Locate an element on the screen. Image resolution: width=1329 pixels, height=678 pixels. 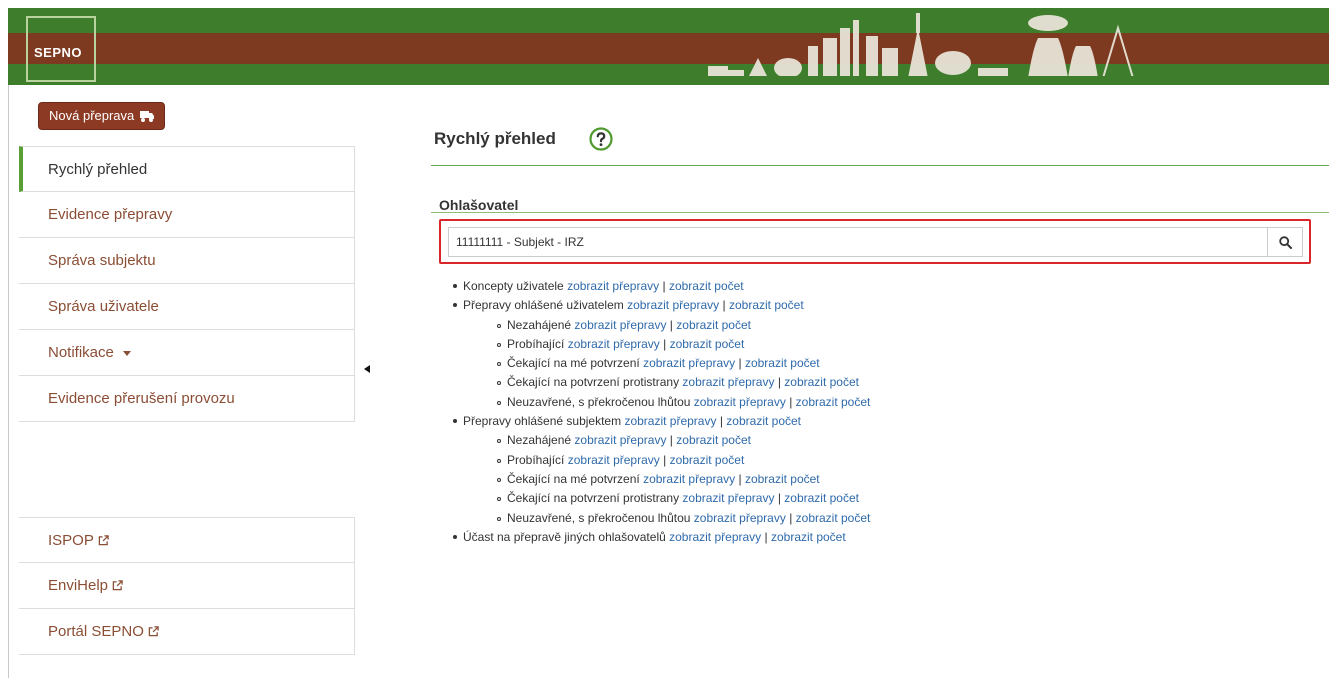
sidebar-item-operation-interruption: Evidence přerušení provozu is located at coordinates (187, 399).